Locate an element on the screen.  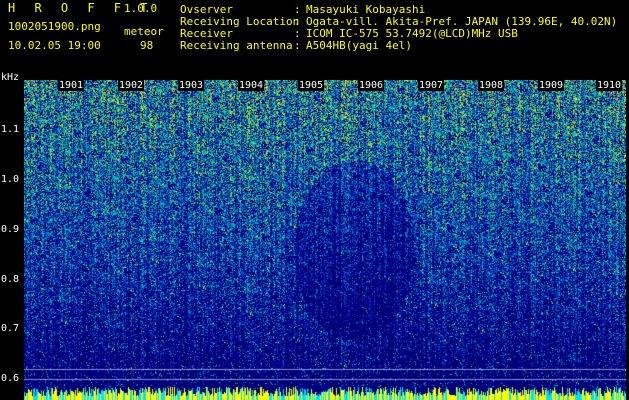
time-label-1908: 1908 is located at coordinates (491, 85).